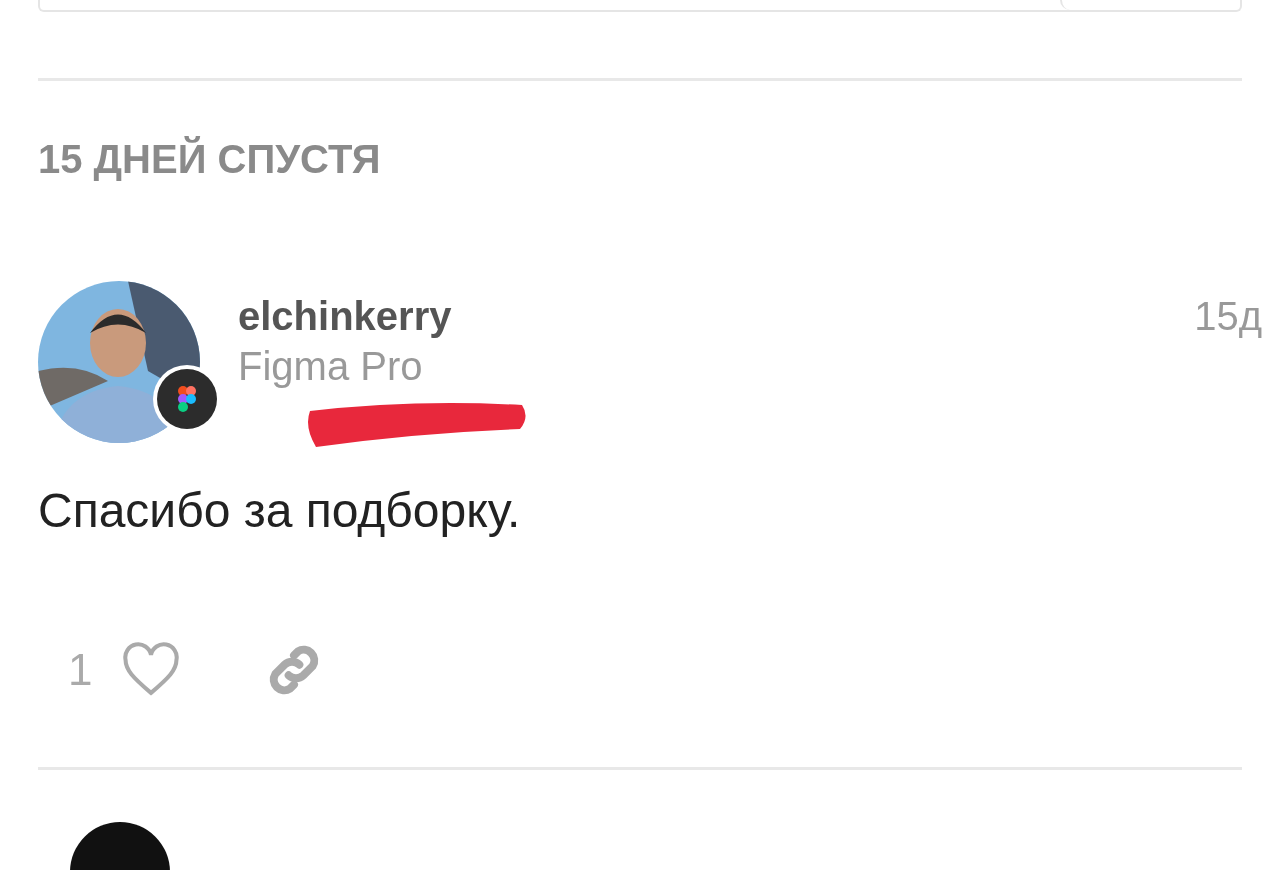 The height and width of the screenshot is (870, 1280). What do you see at coordinates (80, 670) in the screenshot?
I see `like-count: 1` at bounding box center [80, 670].